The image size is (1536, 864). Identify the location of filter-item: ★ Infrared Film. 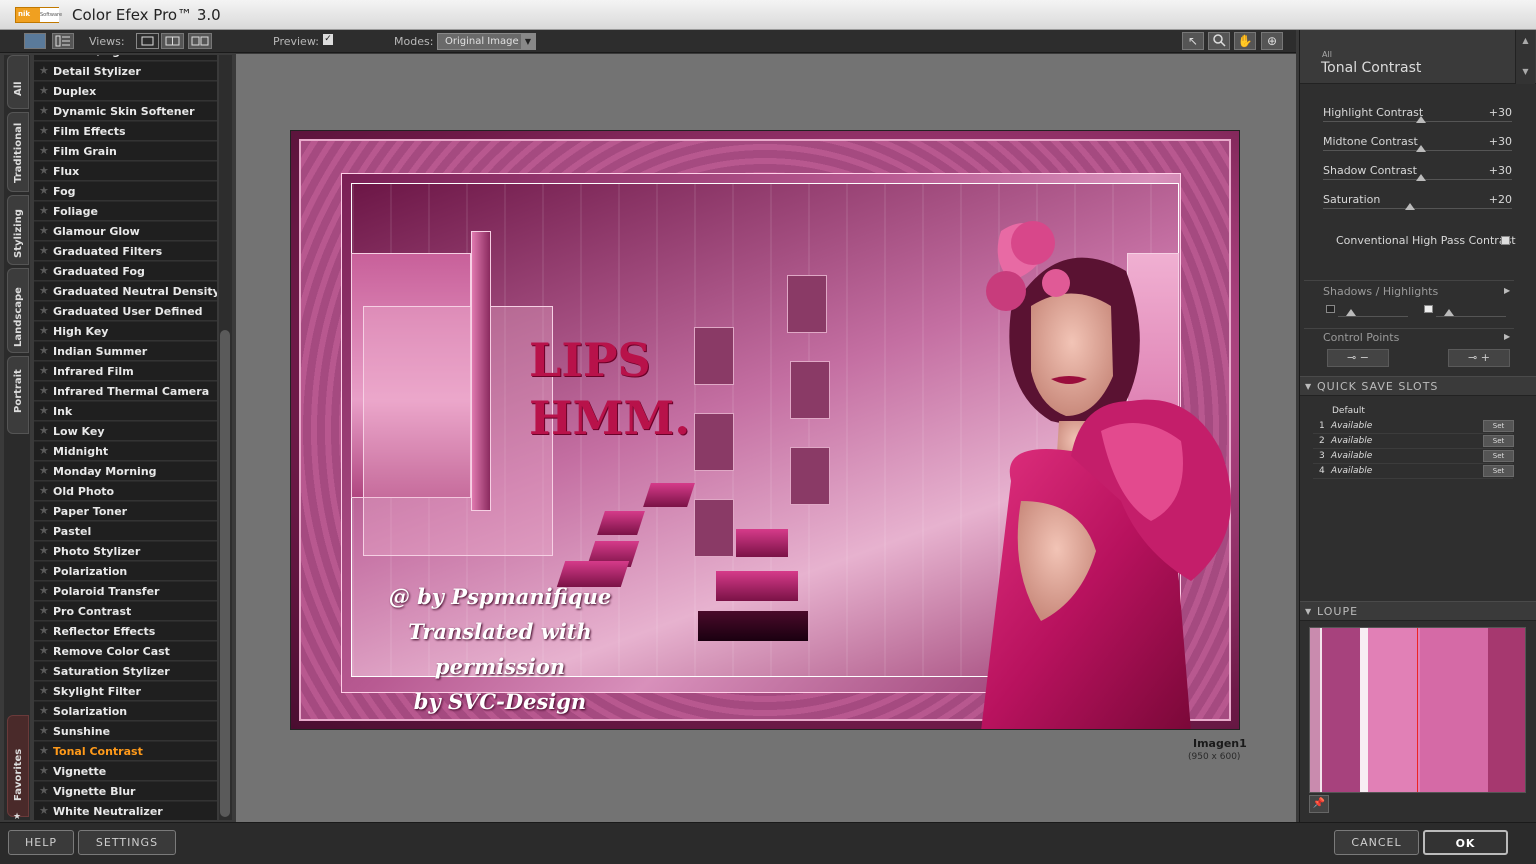
(125, 371).